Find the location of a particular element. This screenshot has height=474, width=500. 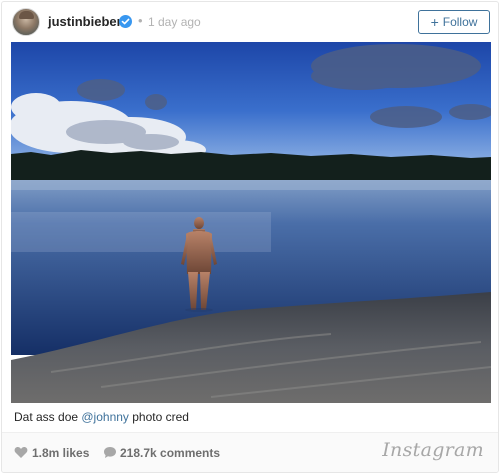

likes-count: 1.8m likes is located at coordinates (60, 453).